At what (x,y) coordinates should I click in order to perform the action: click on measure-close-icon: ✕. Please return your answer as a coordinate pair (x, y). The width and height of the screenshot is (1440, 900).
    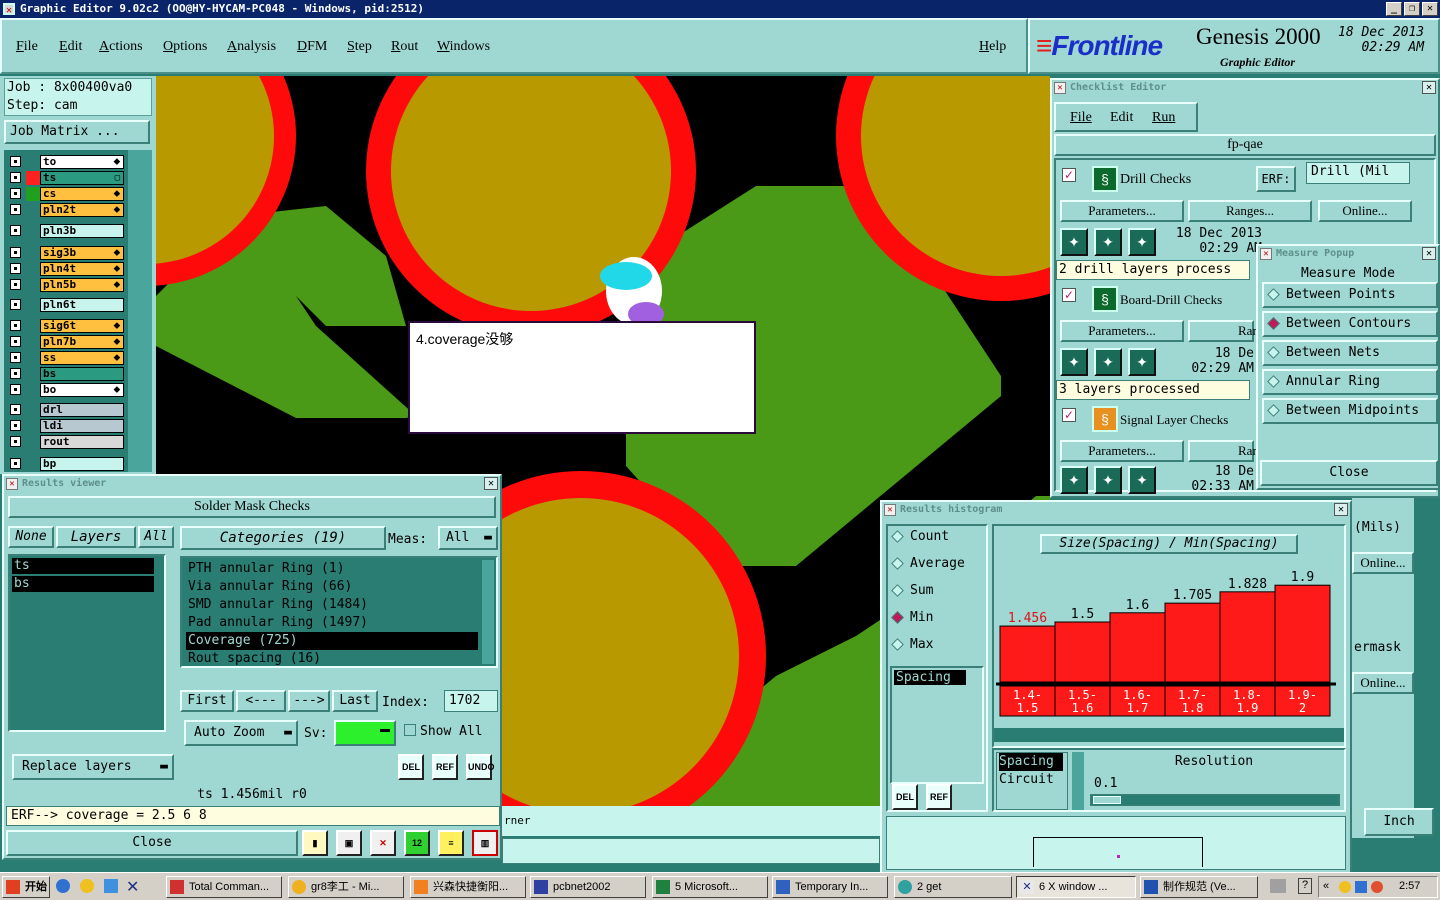
    Looking at the image, I should click on (1429, 253).